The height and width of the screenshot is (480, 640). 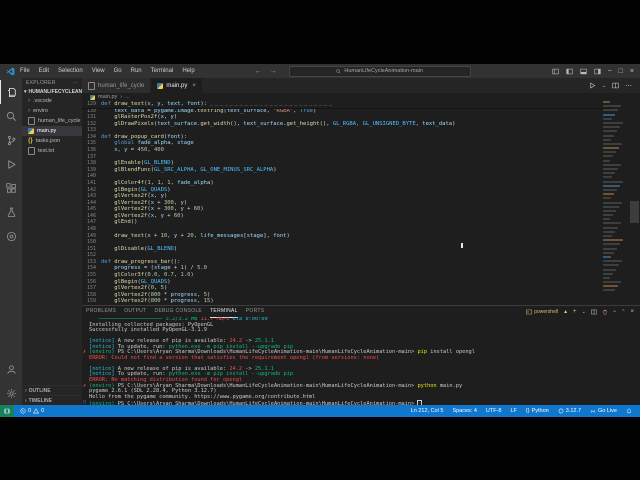 What do you see at coordinates (628, 86) in the screenshot?
I see `editor-more-actions-icon: ⋯` at bounding box center [628, 86].